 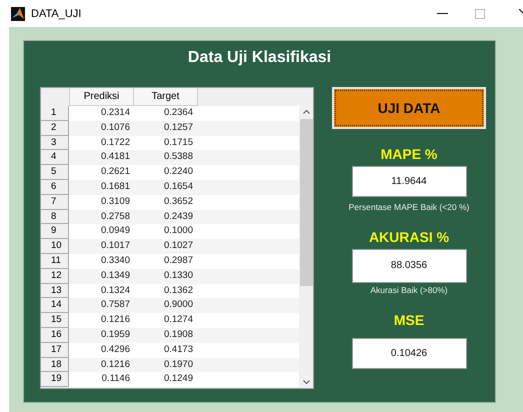 What do you see at coordinates (115, 157) in the screenshot?
I see `table-cell-text: 0.4181` at bounding box center [115, 157].